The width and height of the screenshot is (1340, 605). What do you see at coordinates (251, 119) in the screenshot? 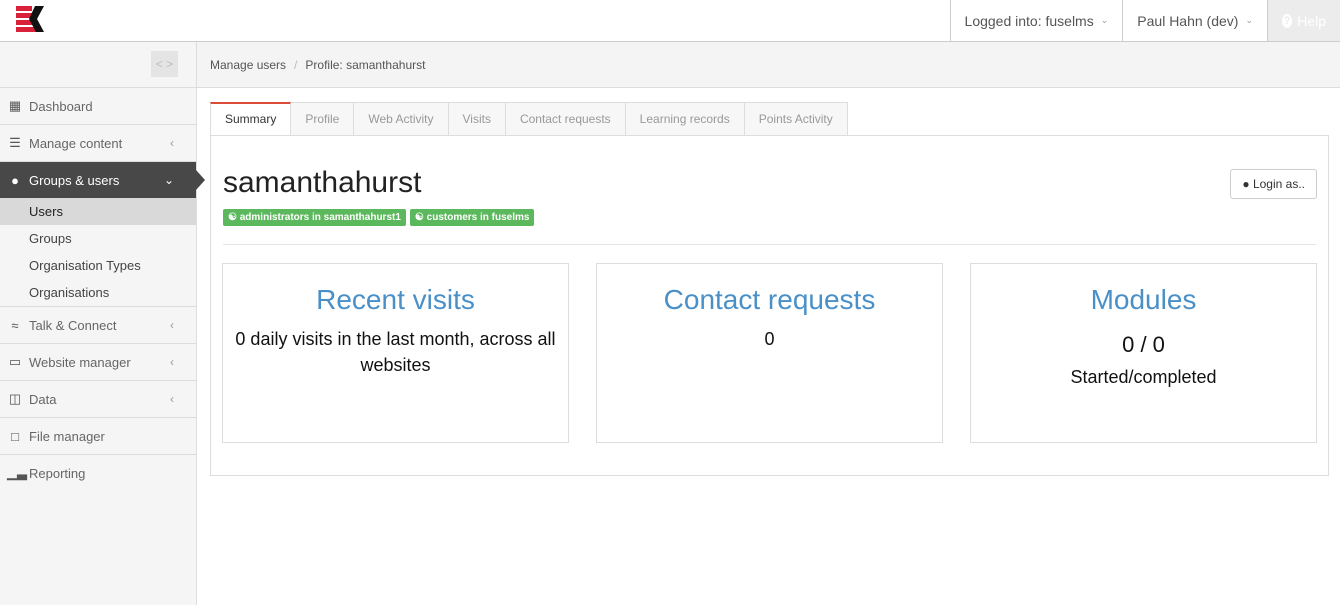
I see `tab-summary: Summary` at bounding box center [251, 119].